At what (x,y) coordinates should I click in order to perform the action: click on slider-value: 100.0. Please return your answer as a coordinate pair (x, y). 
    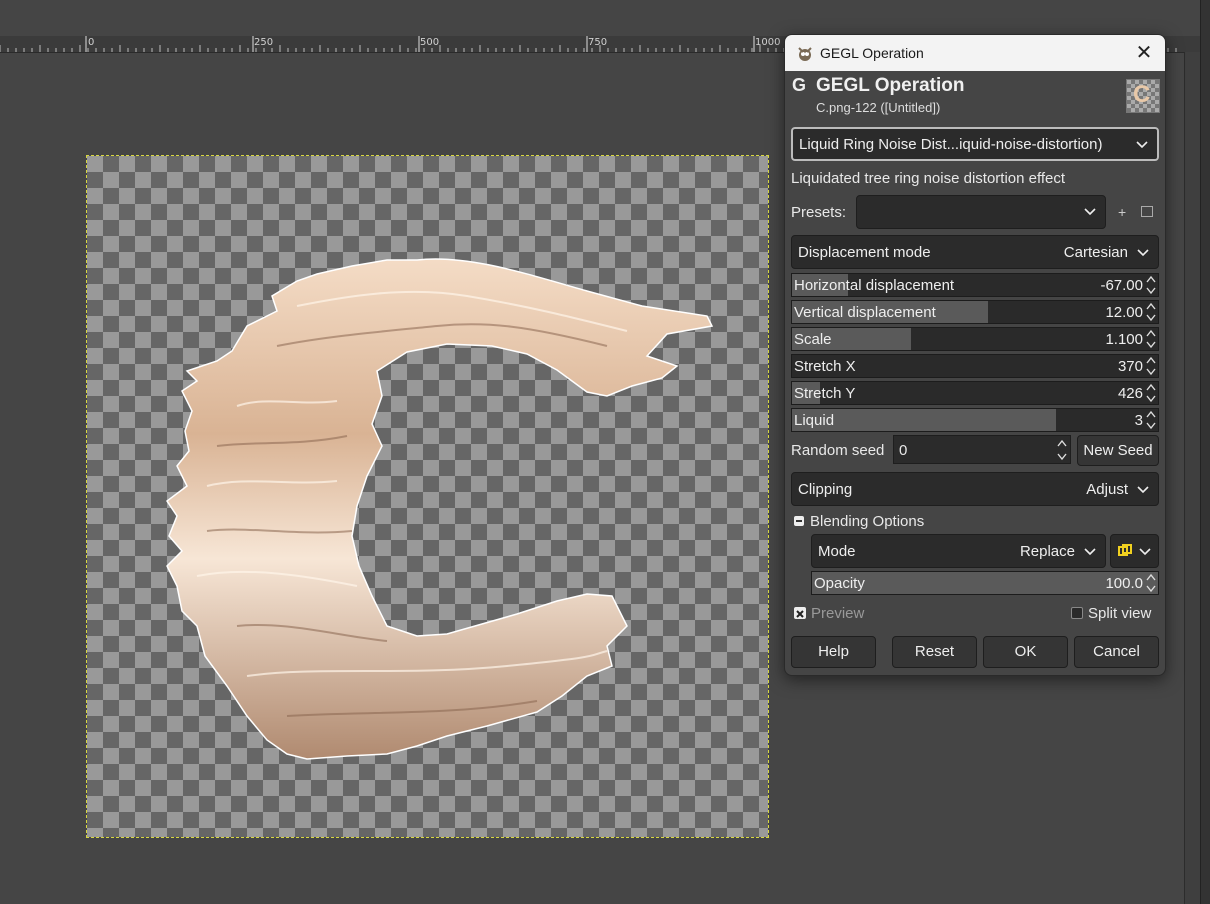
    Looking at the image, I should click on (1124, 583).